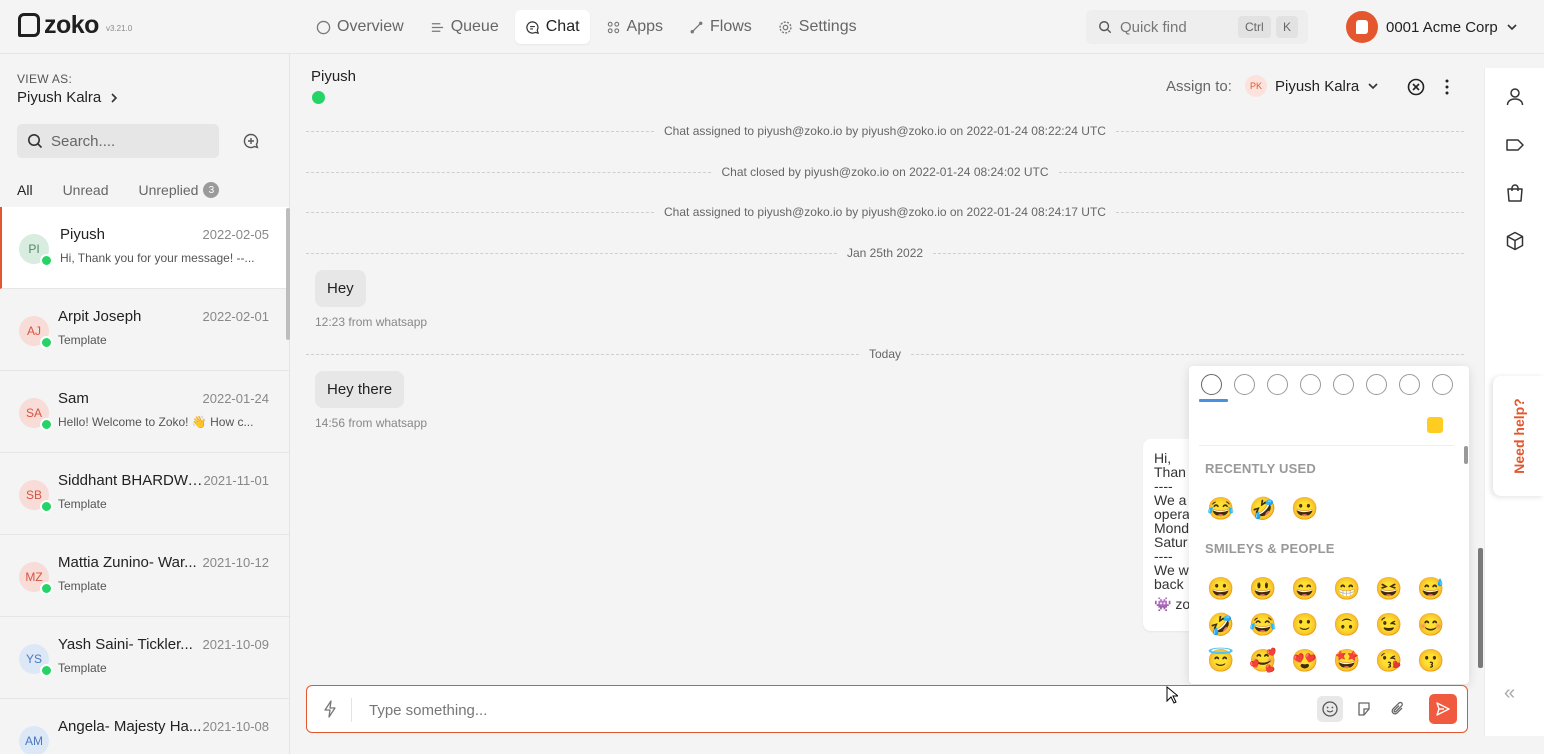 This screenshot has height=754, width=1544. I want to click on emoji-category-tabs, so click(1327, 384).